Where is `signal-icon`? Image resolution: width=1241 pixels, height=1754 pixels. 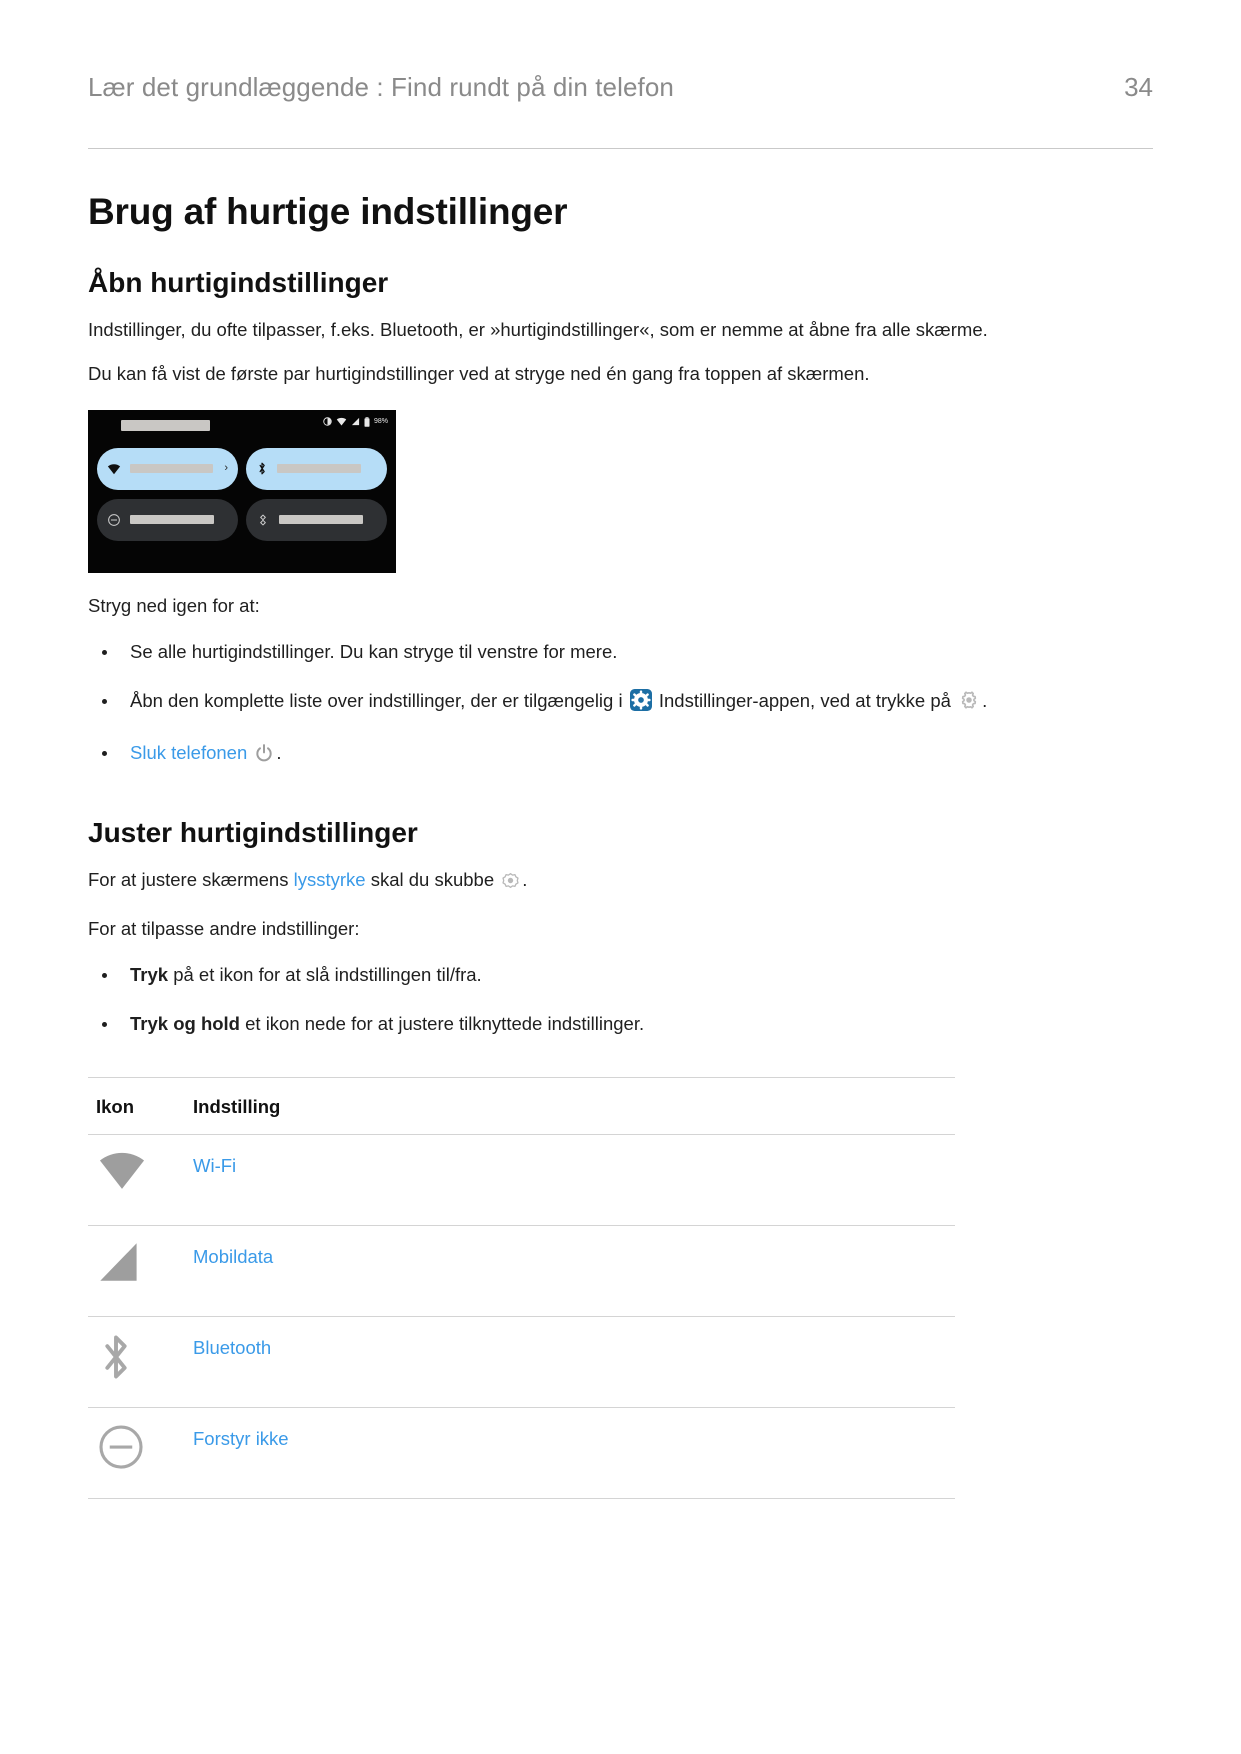
signal-icon is located at coordinates (355, 421).